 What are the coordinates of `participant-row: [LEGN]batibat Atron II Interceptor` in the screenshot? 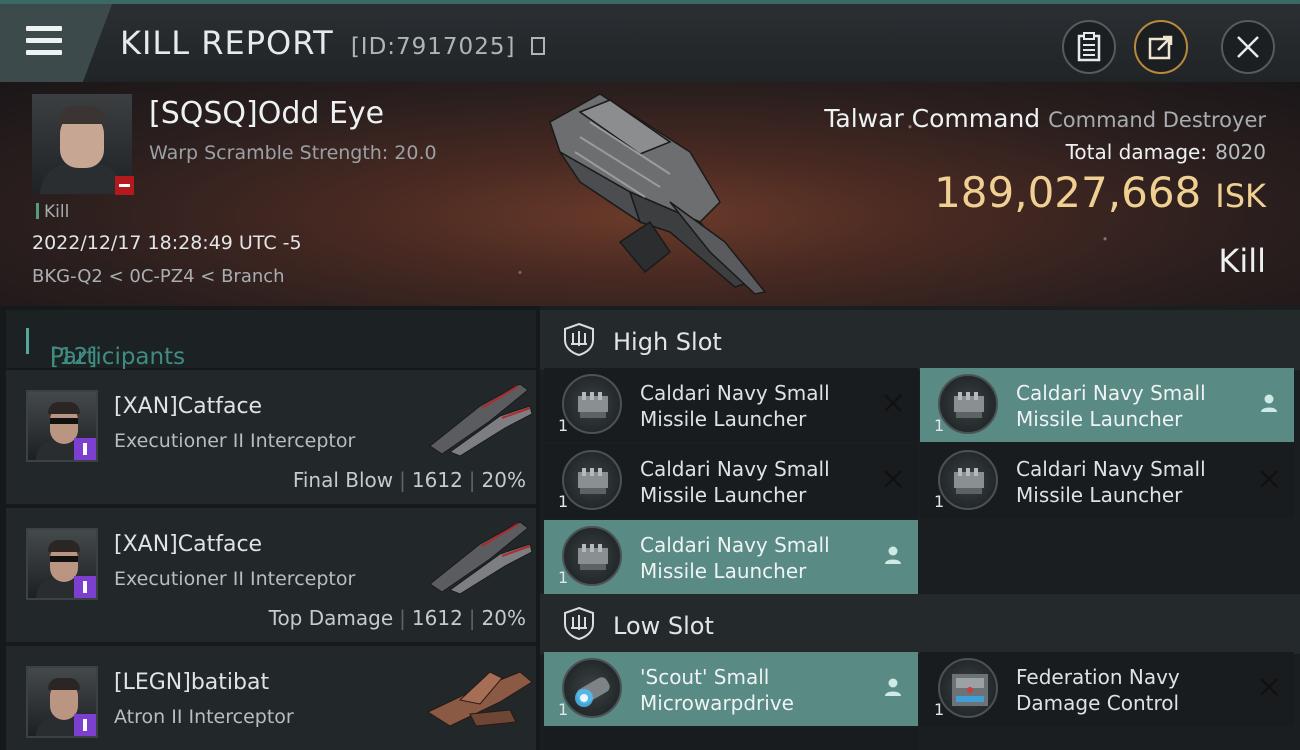 It's located at (271, 698).